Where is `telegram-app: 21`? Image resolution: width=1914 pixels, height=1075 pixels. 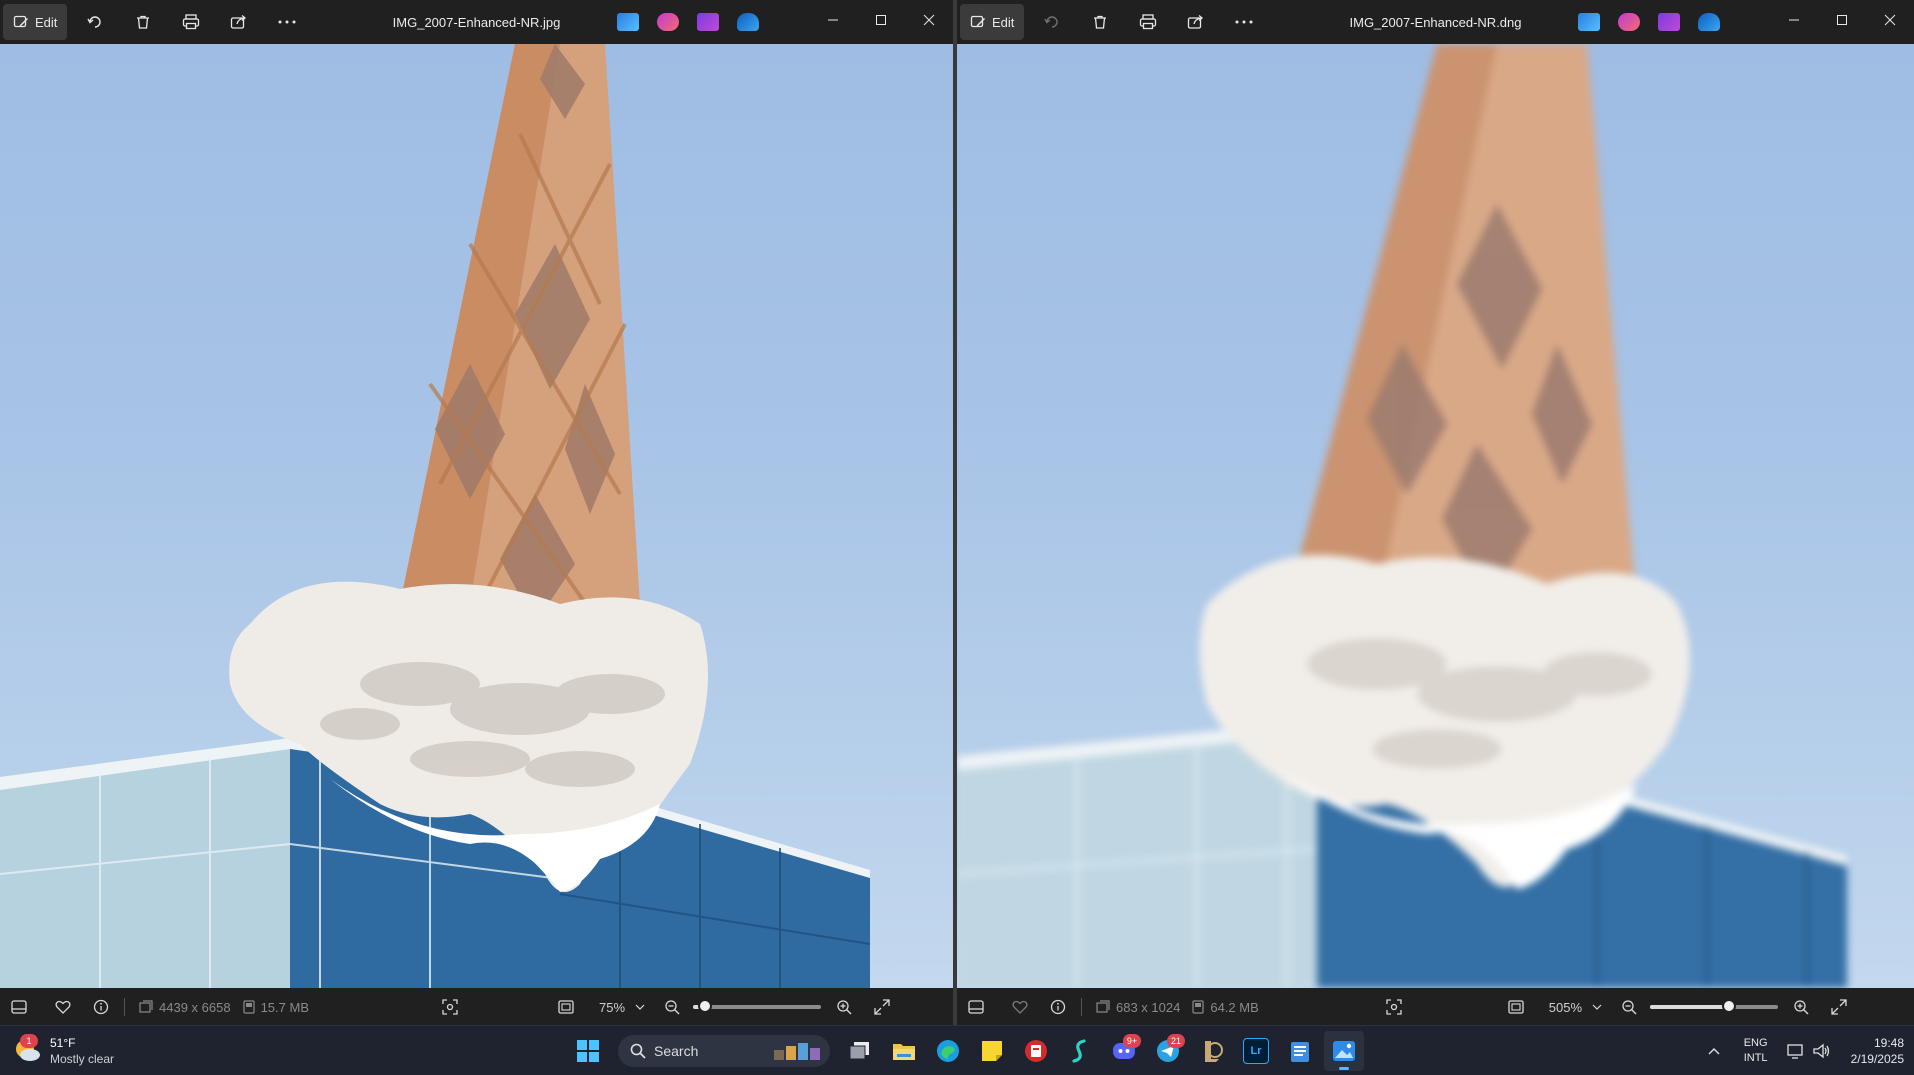 telegram-app: 21 is located at coordinates (1168, 1051).